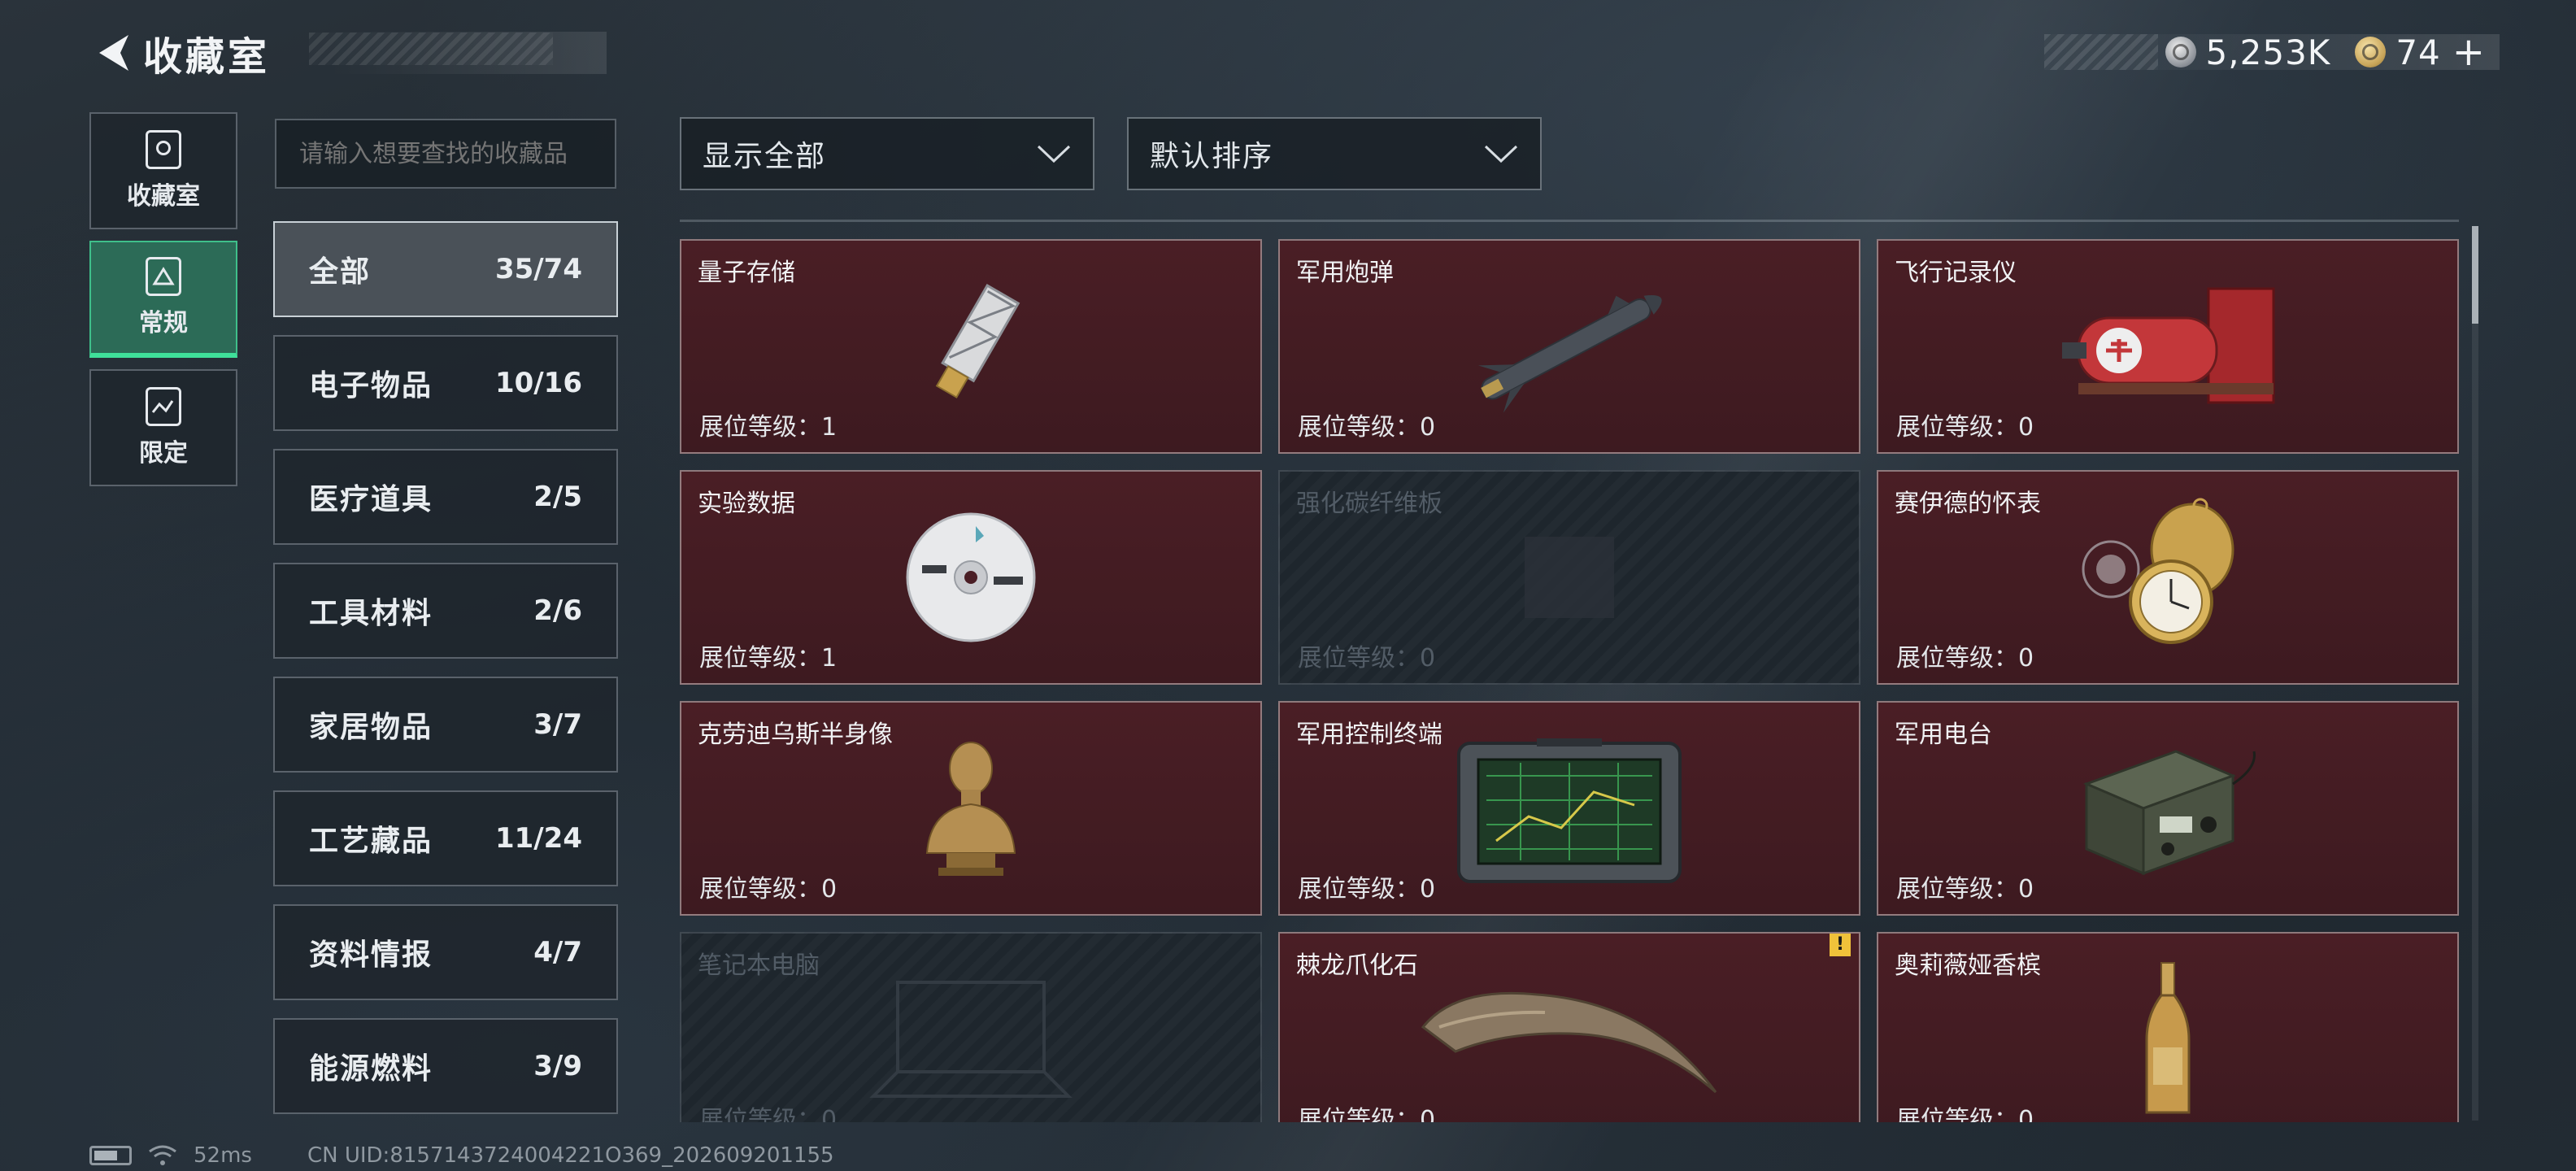 The height and width of the screenshot is (1171, 2576). What do you see at coordinates (446, 497) in the screenshot?
I see `category-medical: 医疗道具 2/5` at bounding box center [446, 497].